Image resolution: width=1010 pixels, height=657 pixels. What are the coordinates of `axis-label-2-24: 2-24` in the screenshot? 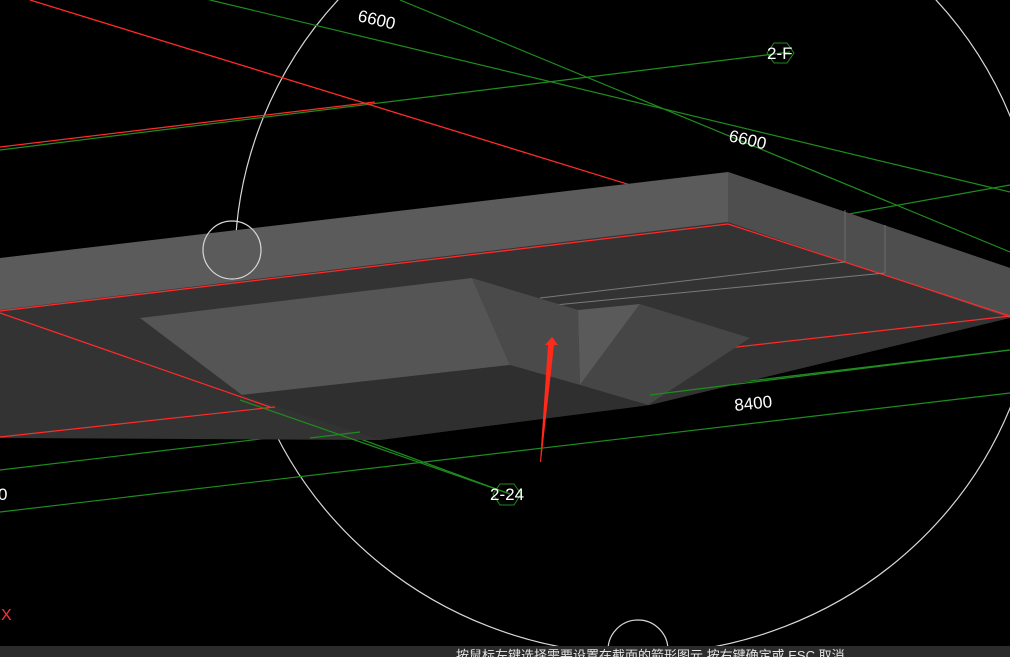 It's located at (507, 494).